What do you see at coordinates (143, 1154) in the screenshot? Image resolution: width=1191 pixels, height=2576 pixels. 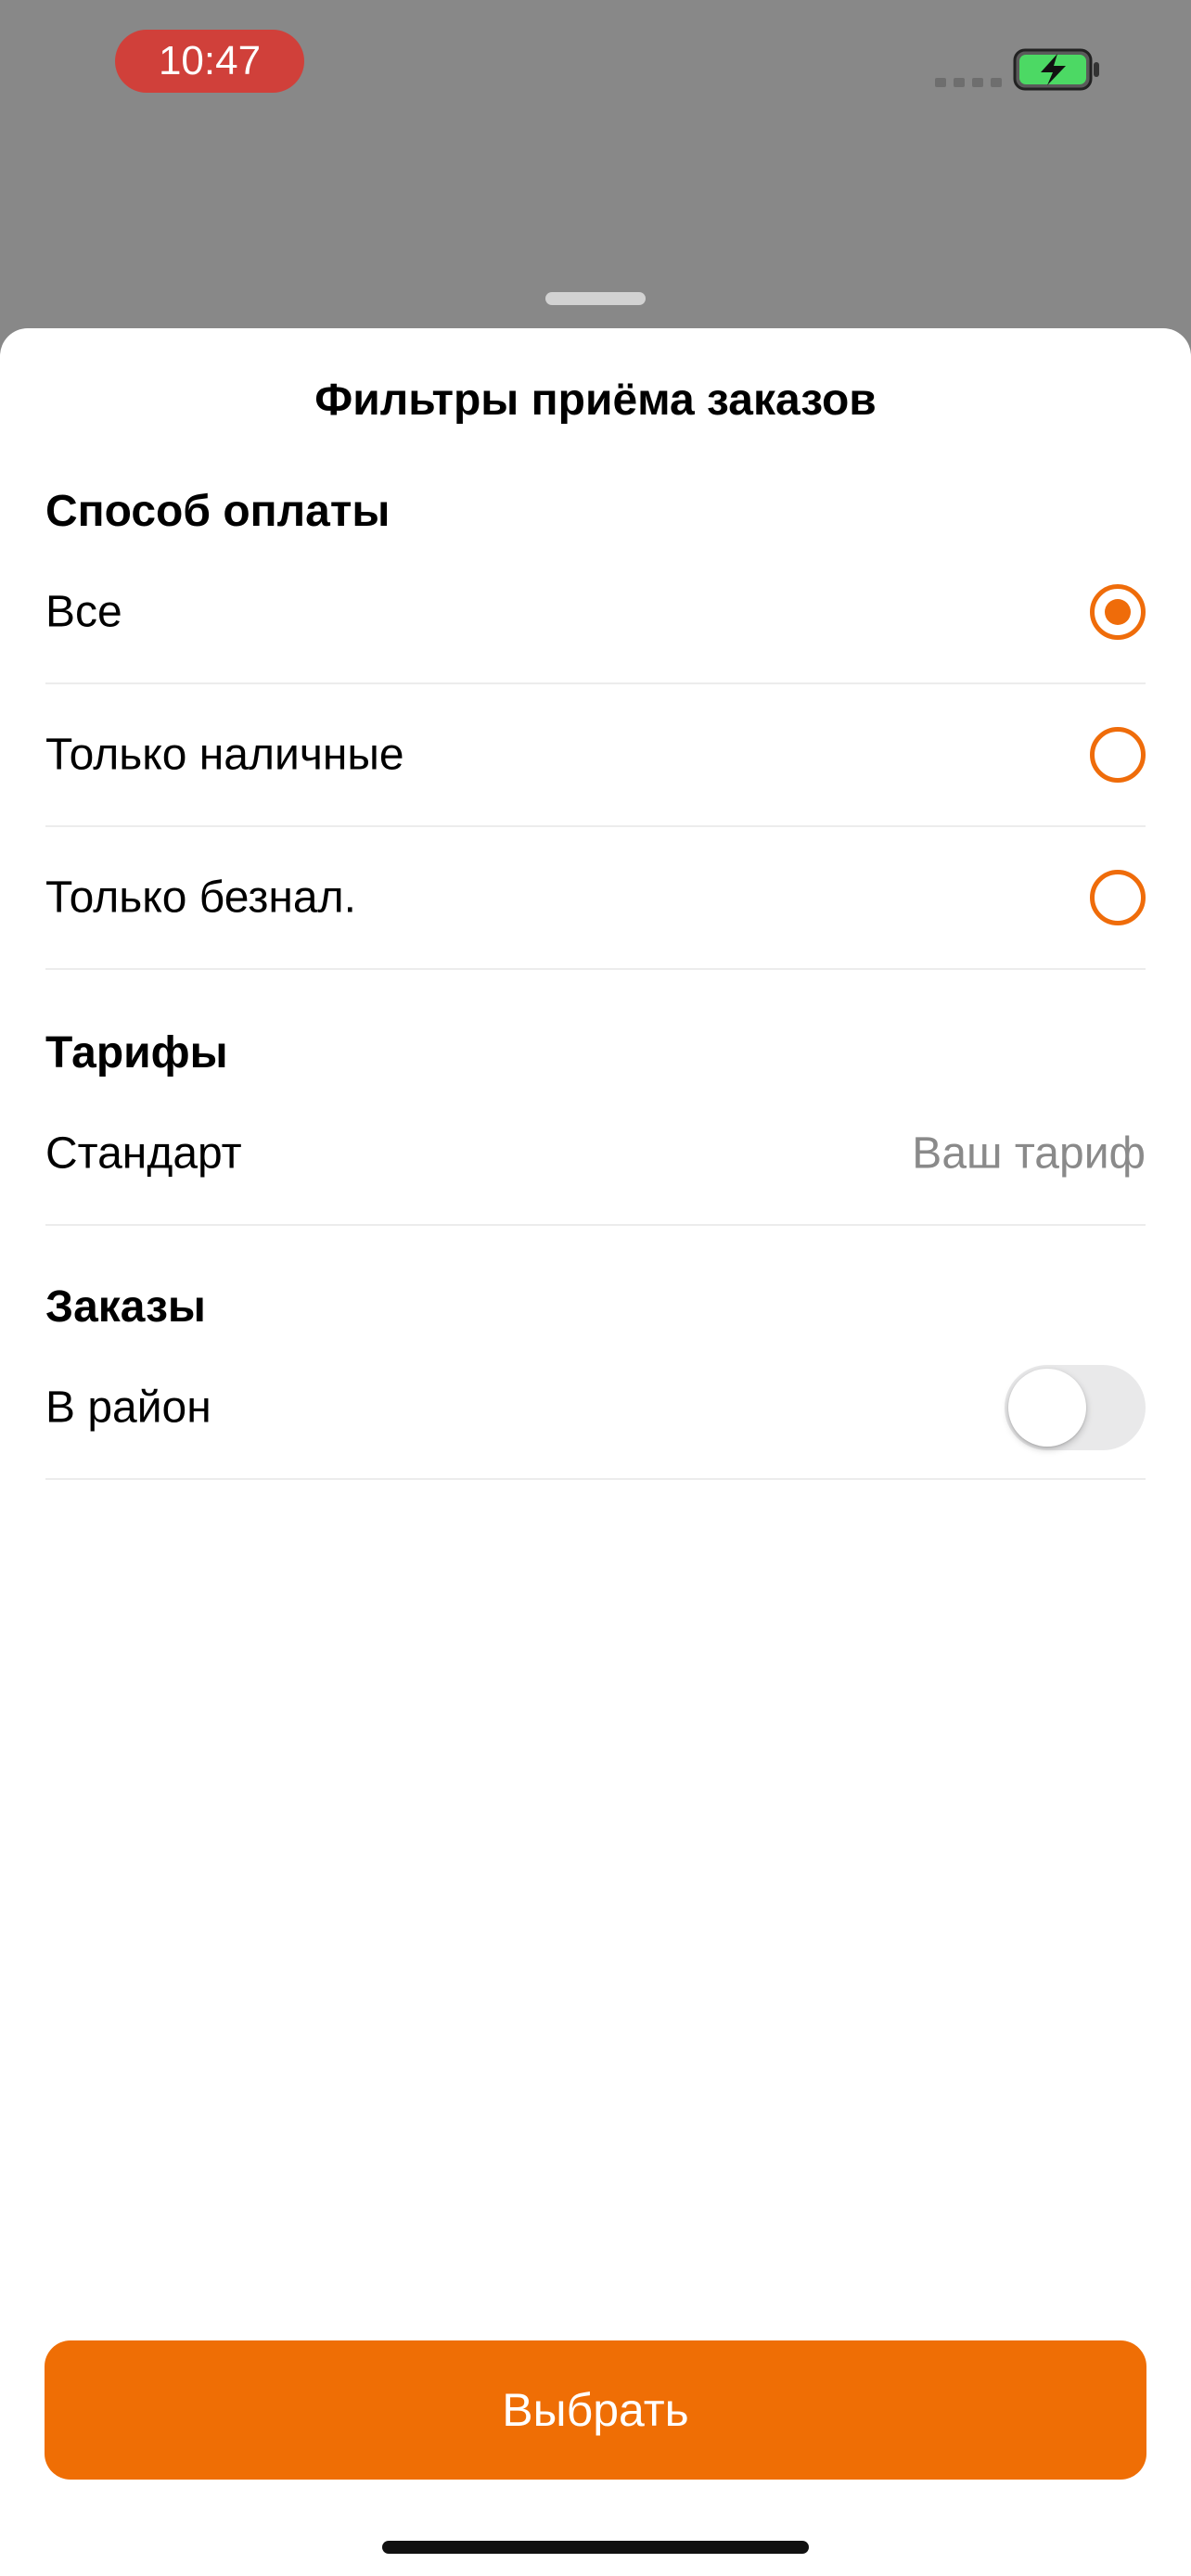 I see `tariff-label: Стандарт` at bounding box center [143, 1154].